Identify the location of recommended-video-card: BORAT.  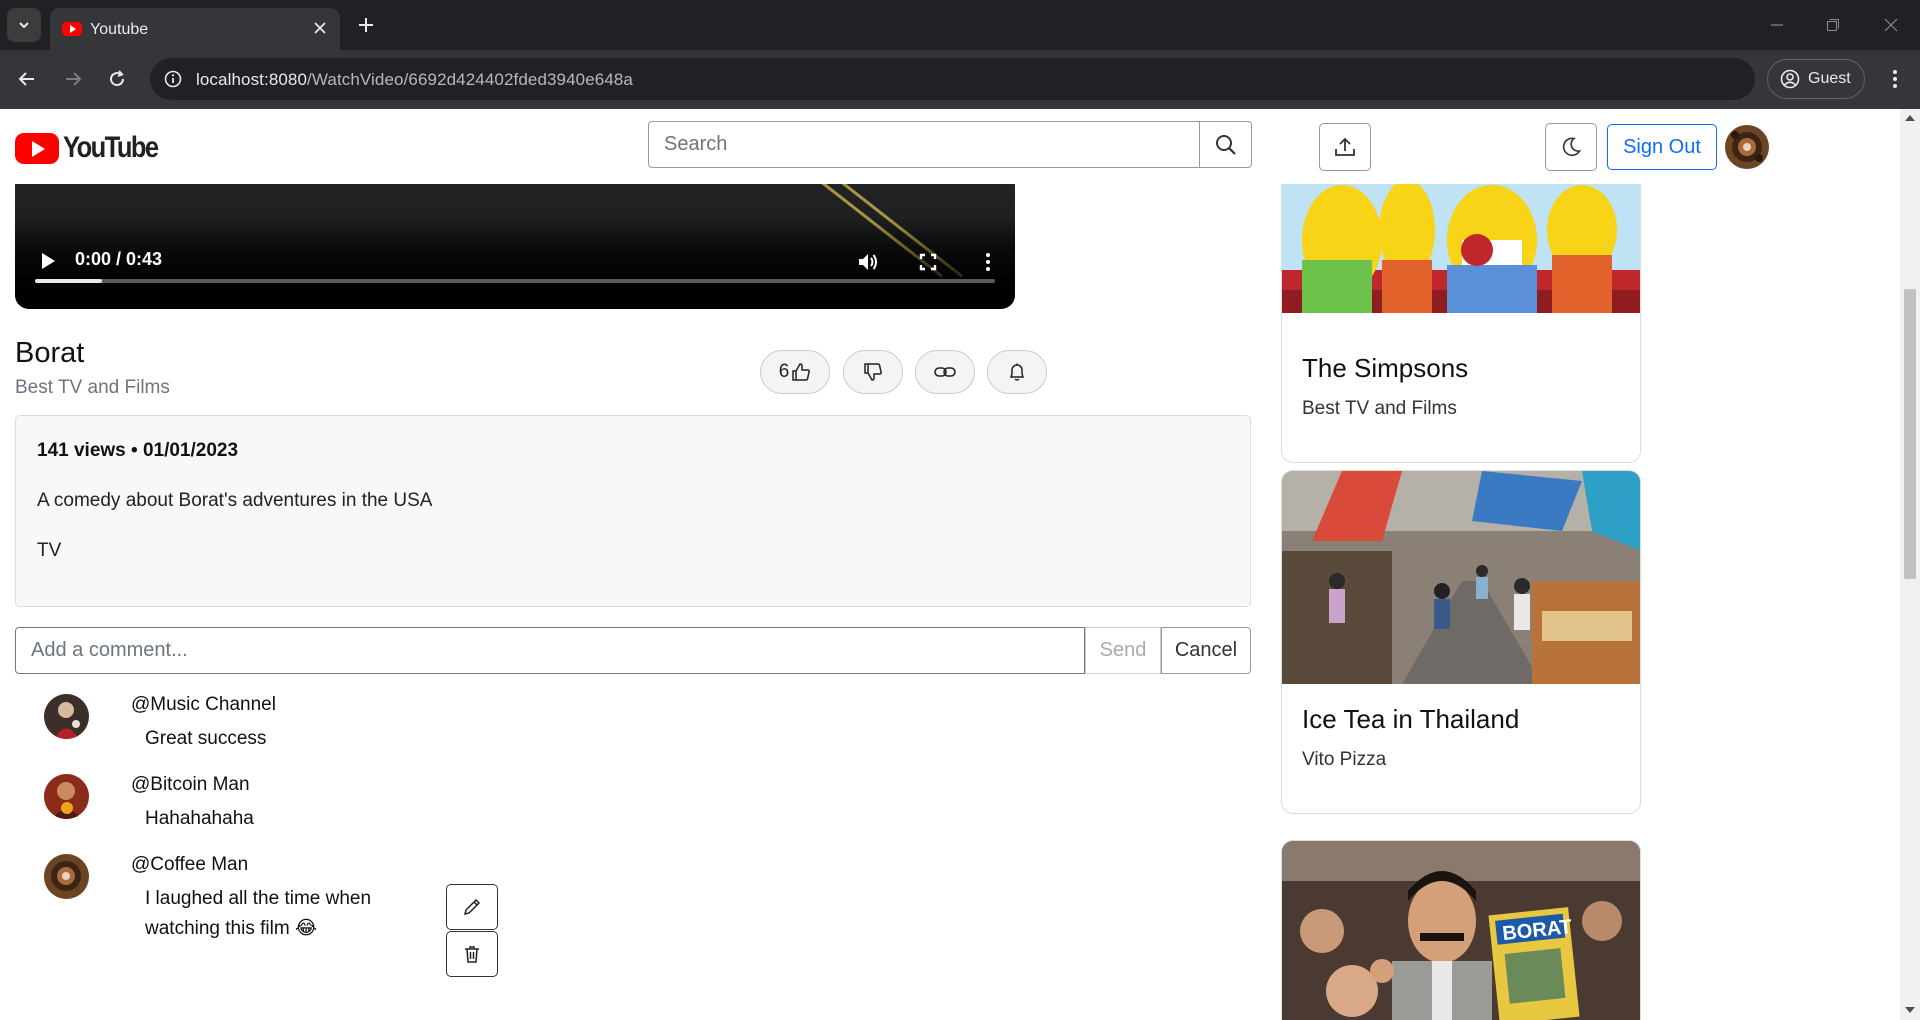
(1461, 930).